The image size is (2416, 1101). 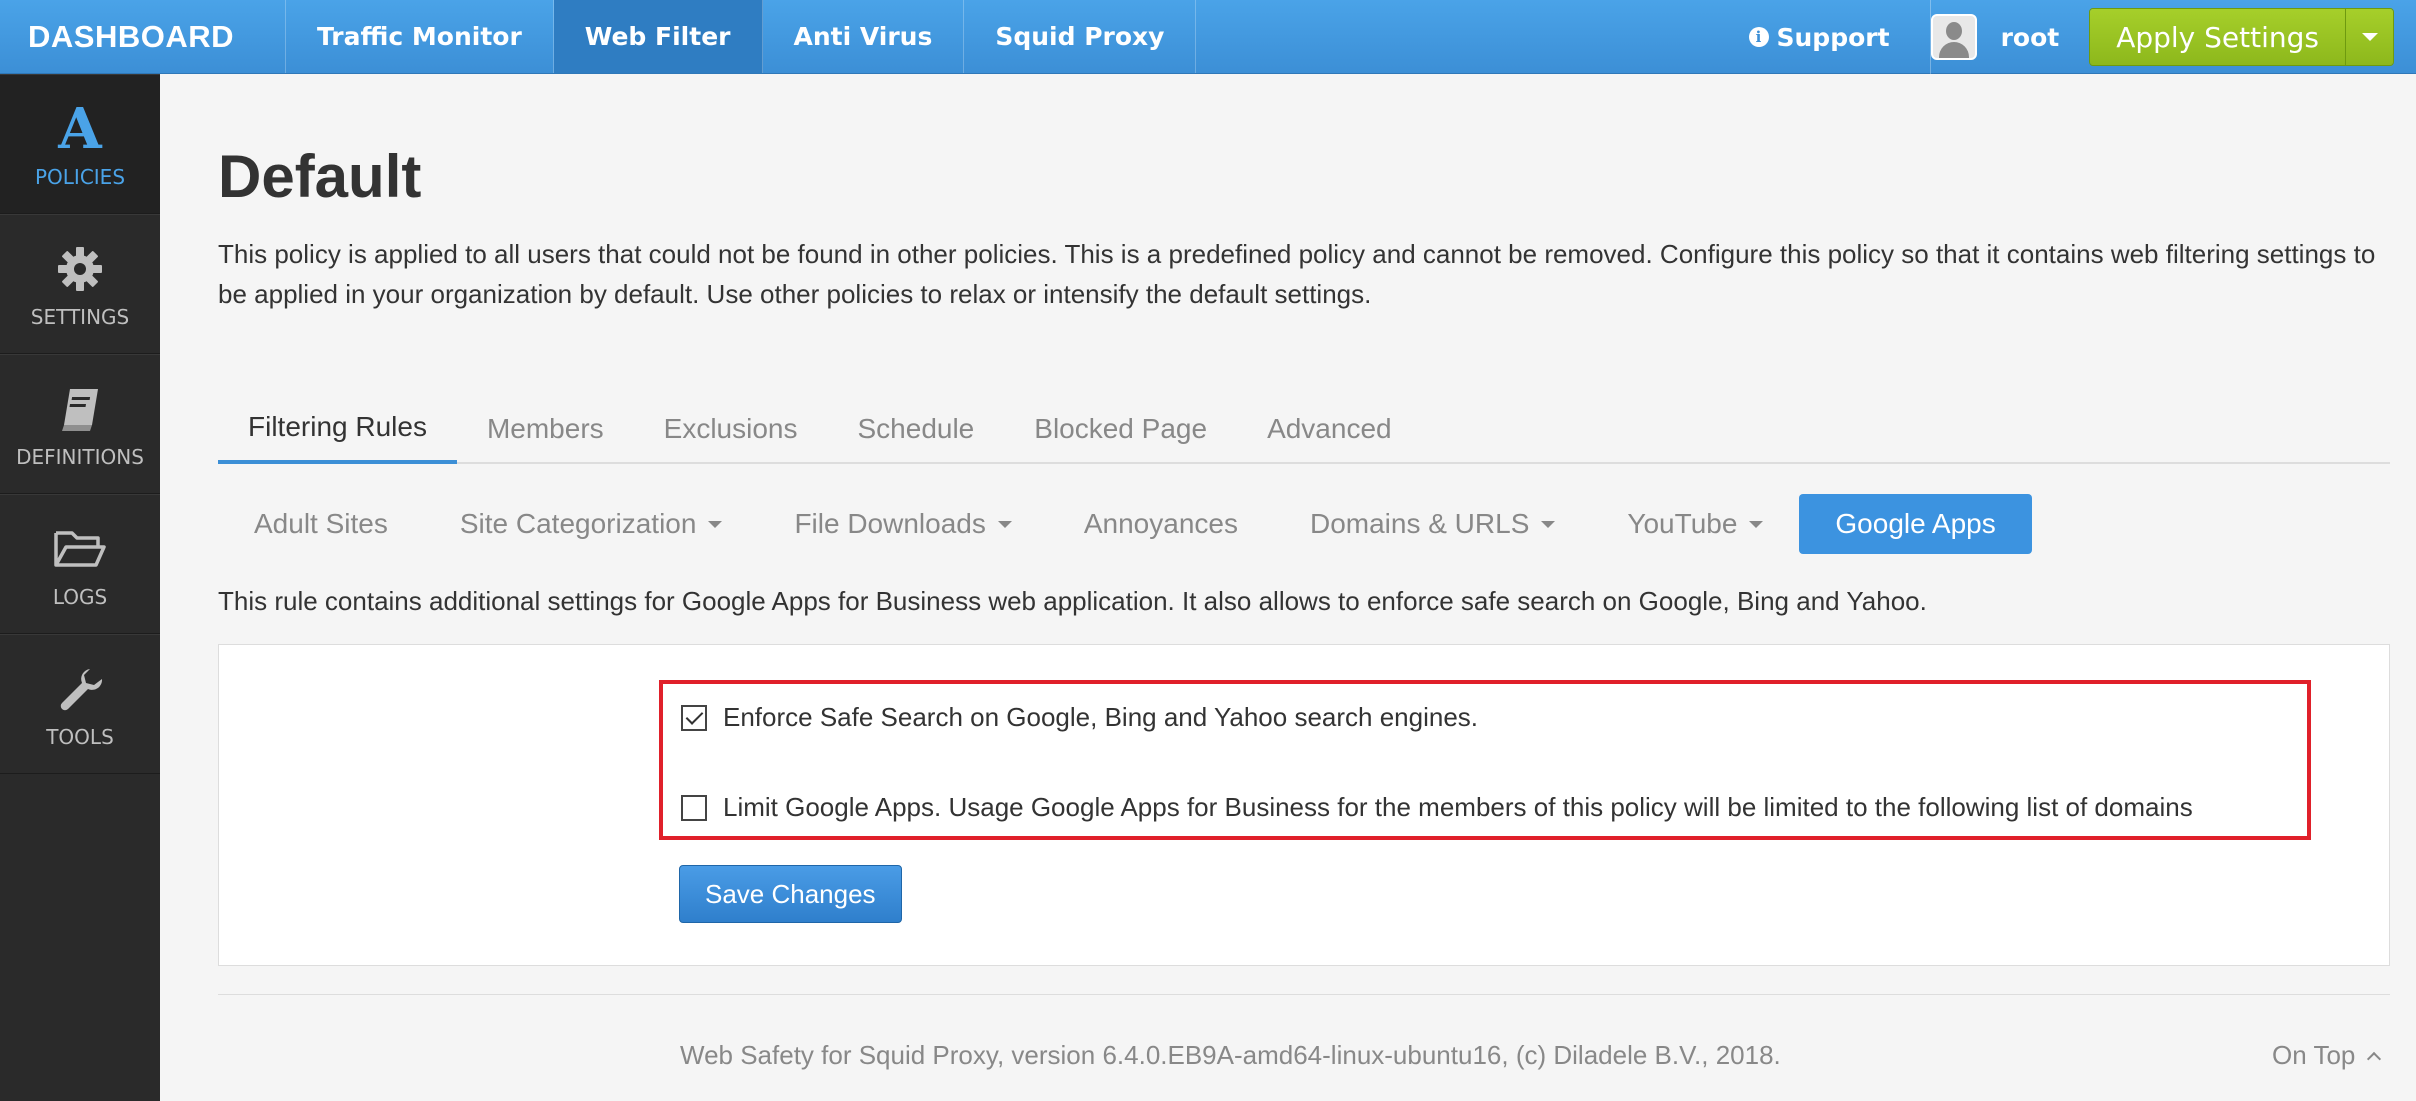 What do you see at coordinates (80, 129) in the screenshot?
I see `policies-icon: A` at bounding box center [80, 129].